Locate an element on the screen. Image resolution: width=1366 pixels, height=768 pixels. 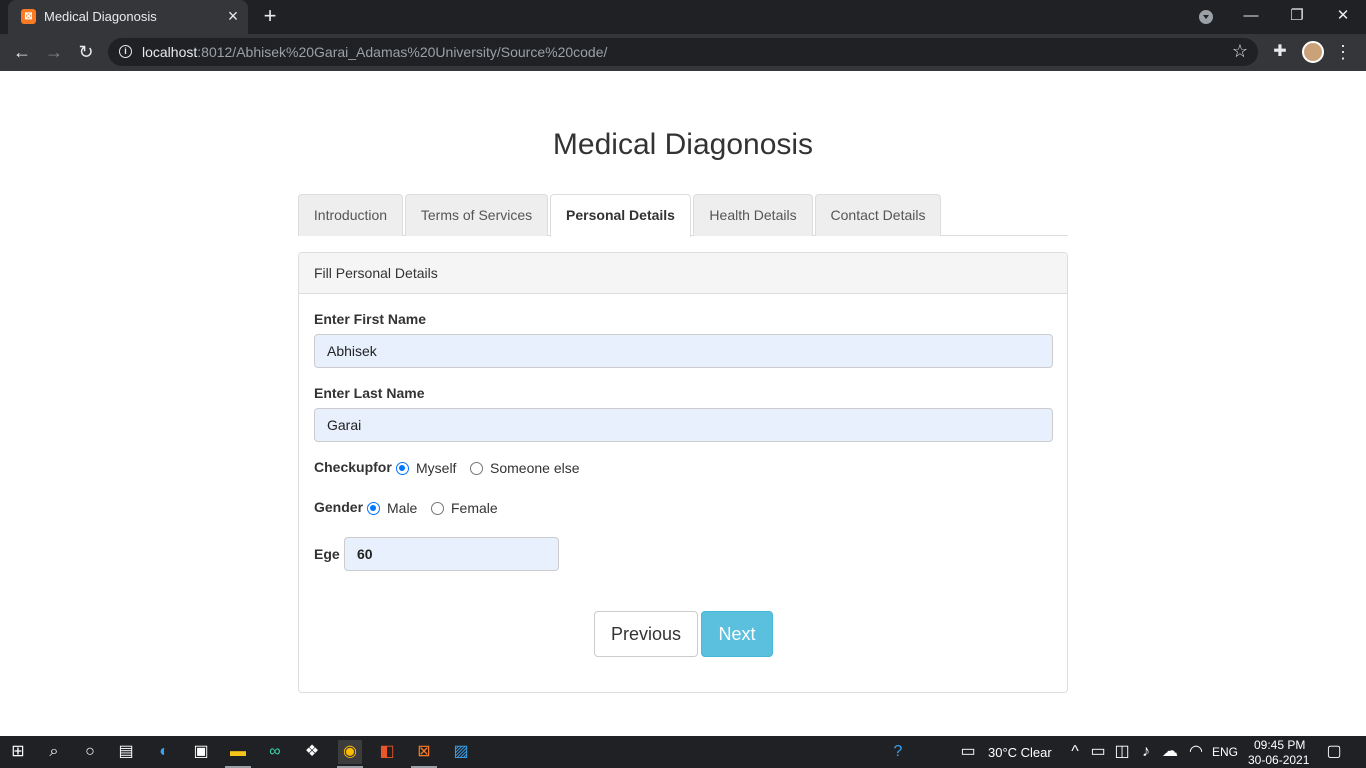
previous-button: Previous is located at coordinates (646, 634).